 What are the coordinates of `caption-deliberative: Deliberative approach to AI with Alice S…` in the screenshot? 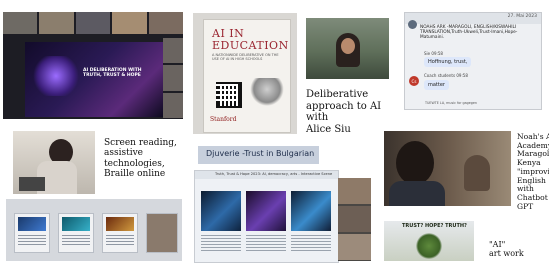 It's located at (344, 112).